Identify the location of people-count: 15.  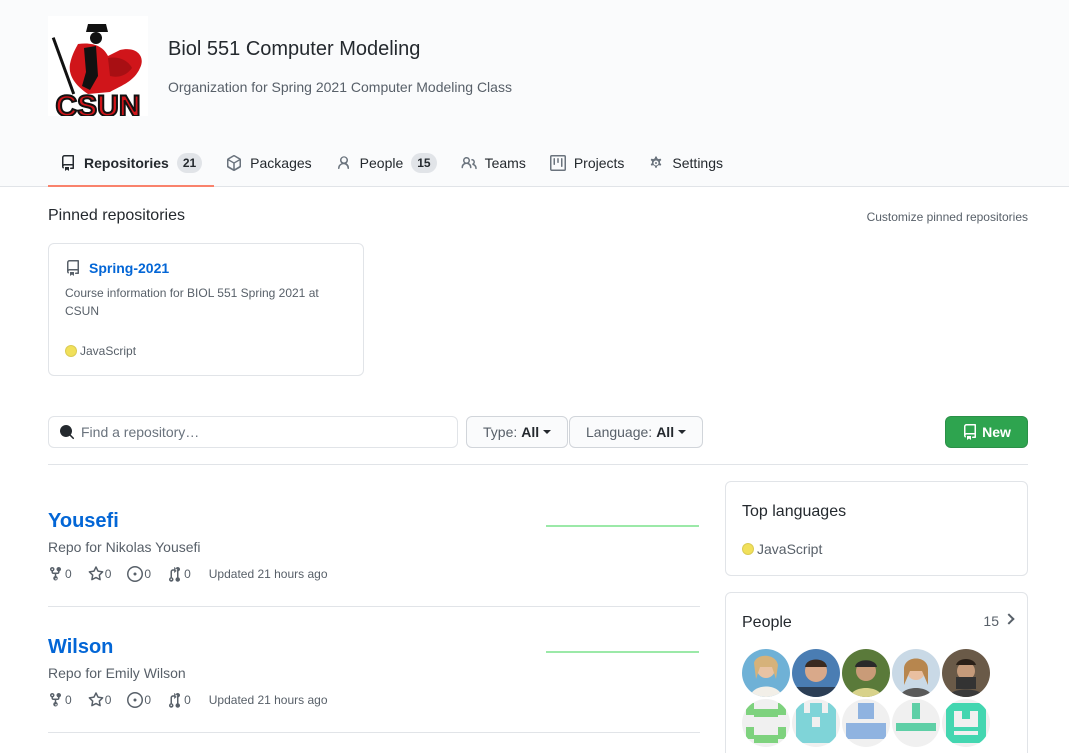
(991, 621).